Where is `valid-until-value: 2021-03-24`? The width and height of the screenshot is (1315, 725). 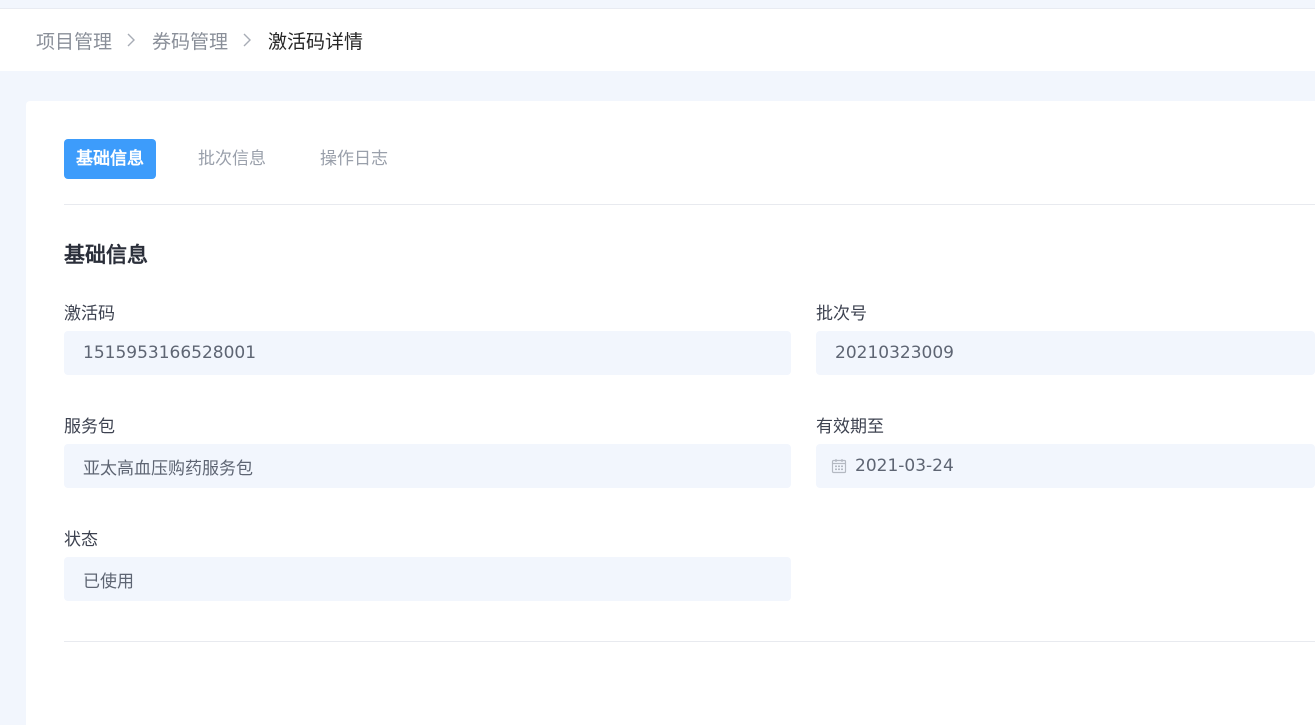
valid-until-value: 2021-03-24 is located at coordinates (904, 466).